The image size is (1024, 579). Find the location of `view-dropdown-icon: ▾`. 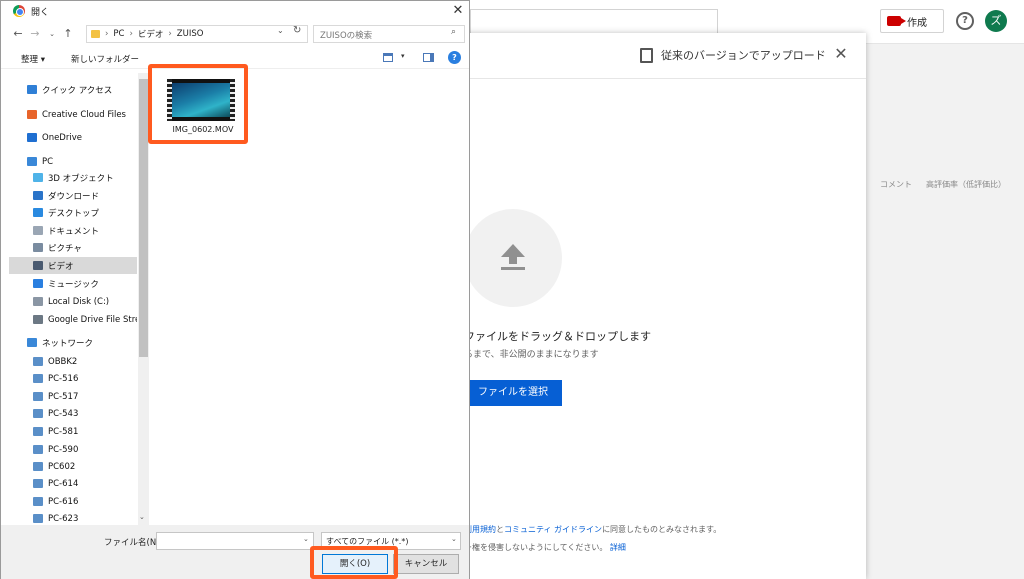

view-dropdown-icon: ▾ is located at coordinates (403, 56).